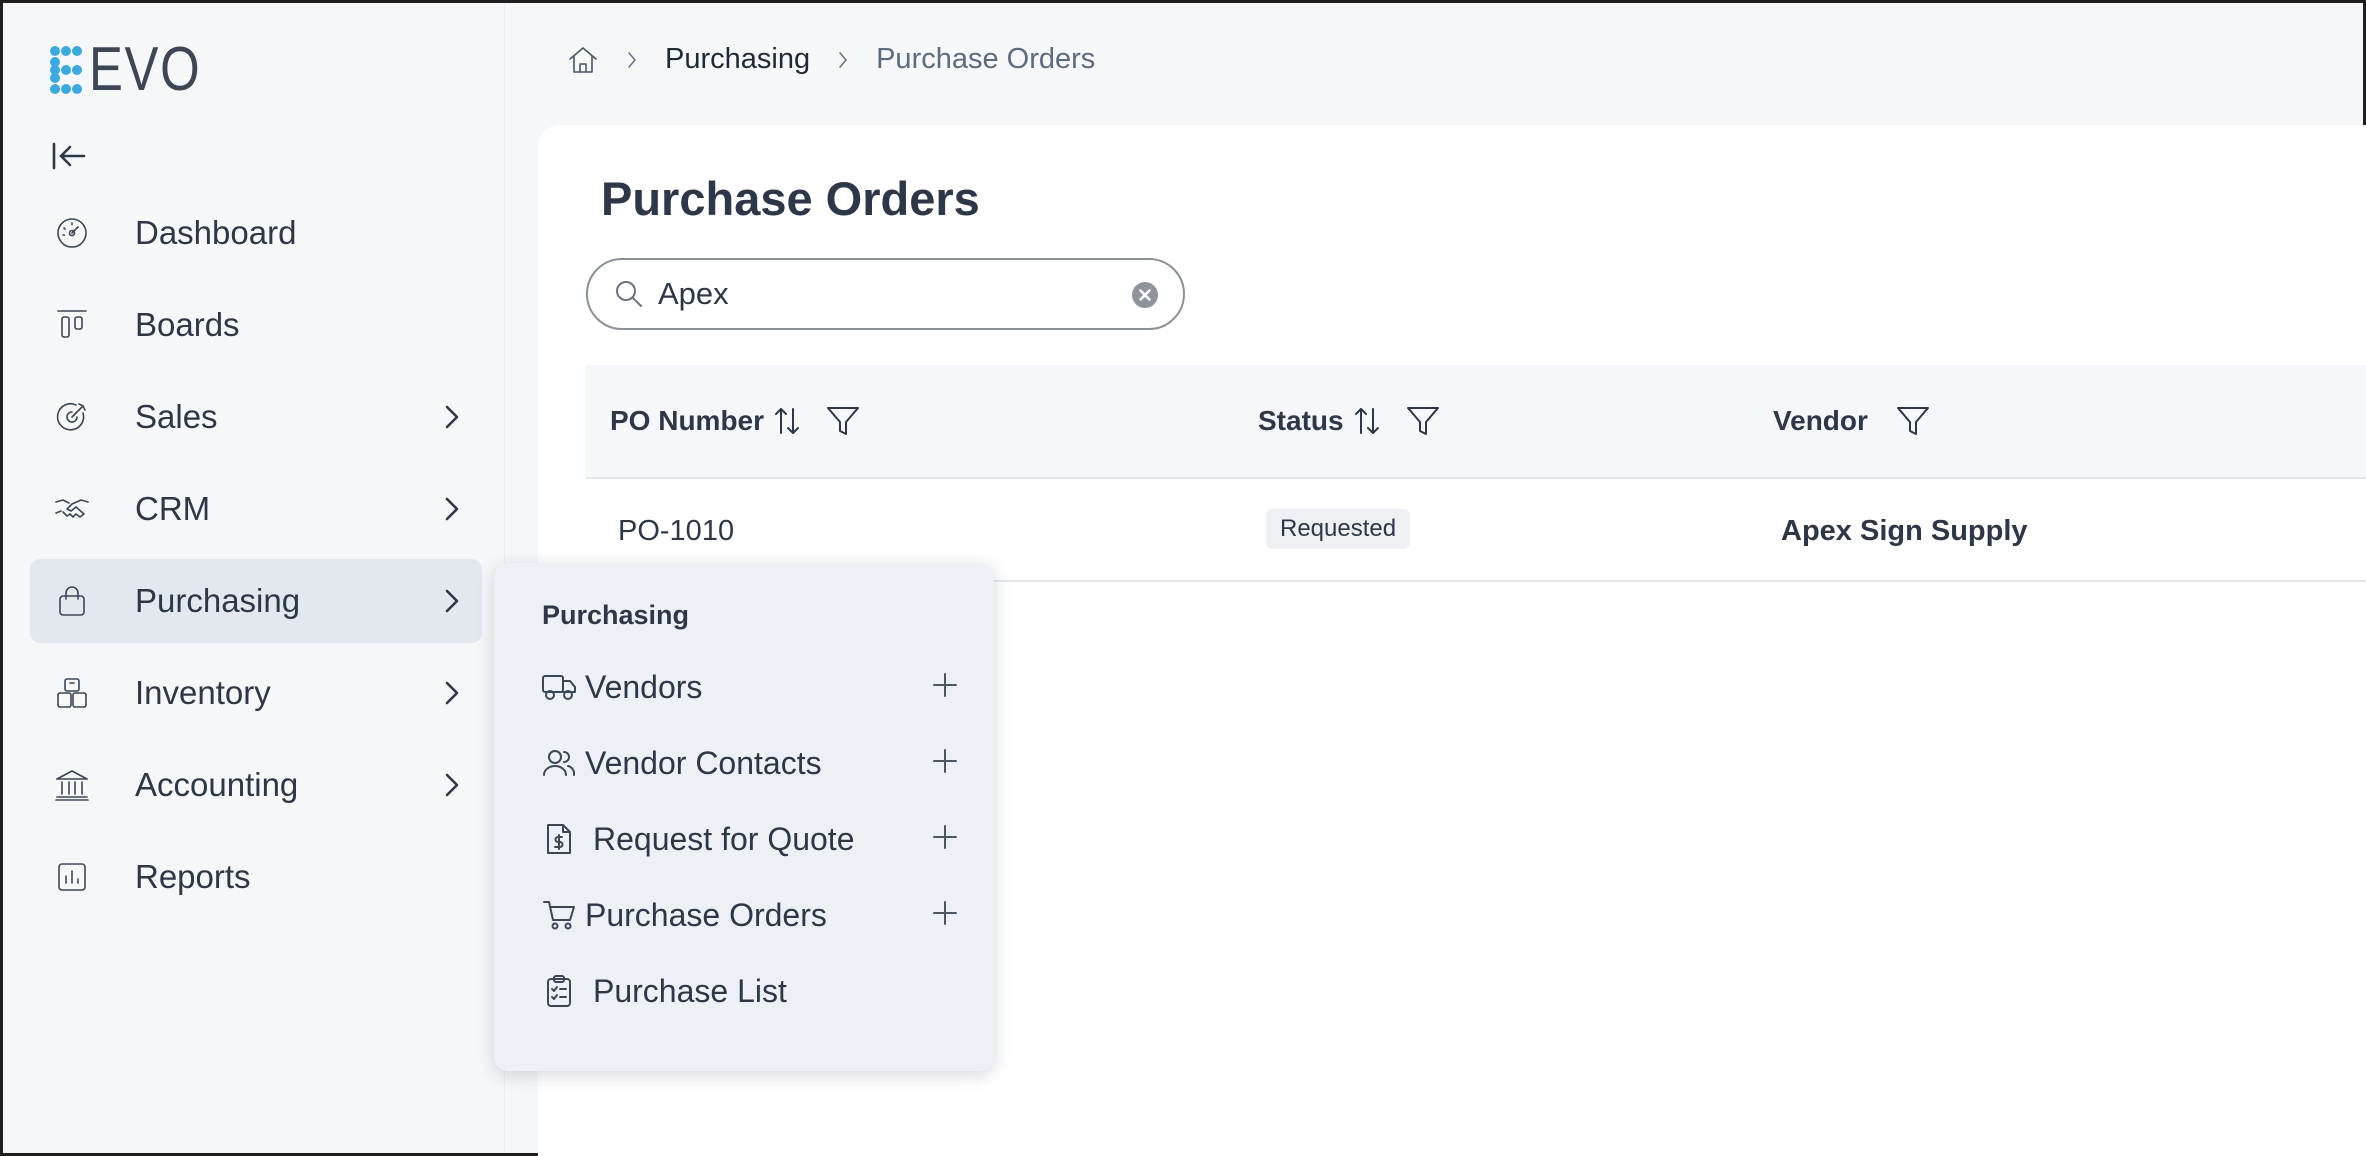 The width and height of the screenshot is (2366, 1156). What do you see at coordinates (1145, 295) in the screenshot?
I see `clear-search-icon` at bounding box center [1145, 295].